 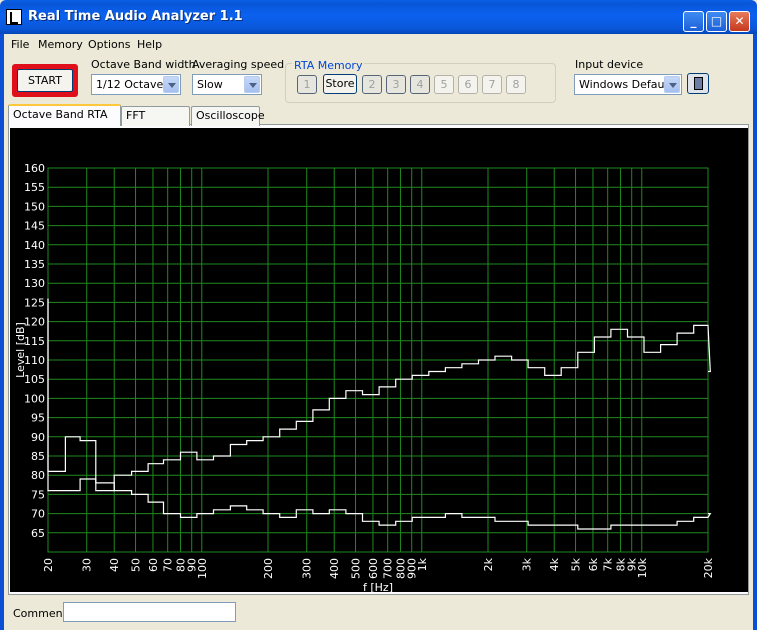 What do you see at coordinates (378, 586) in the screenshot?
I see `x-axis-label: f [Hz]` at bounding box center [378, 586].